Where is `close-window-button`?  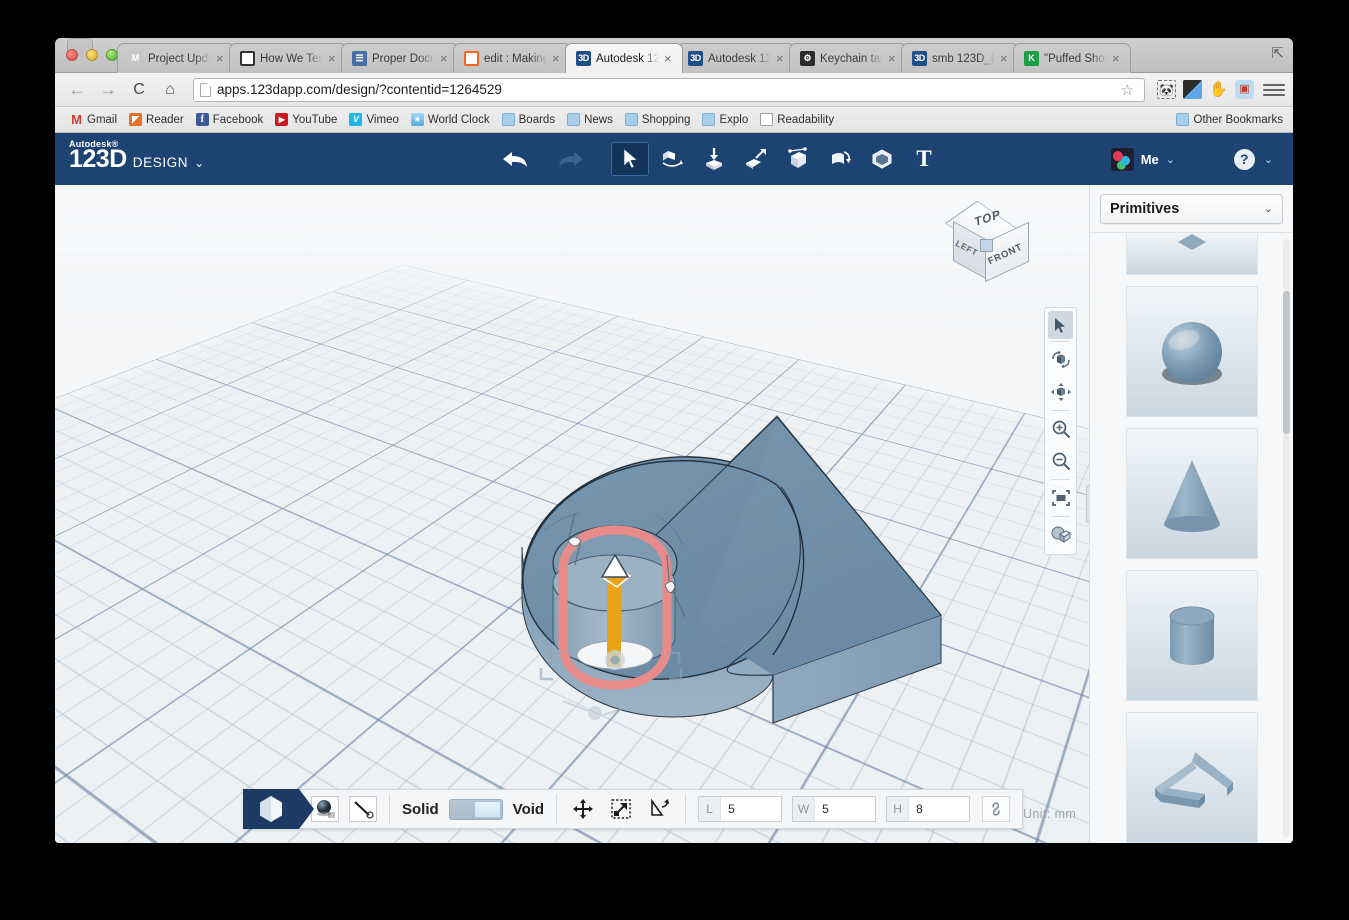 close-window-button is located at coordinates (72, 55).